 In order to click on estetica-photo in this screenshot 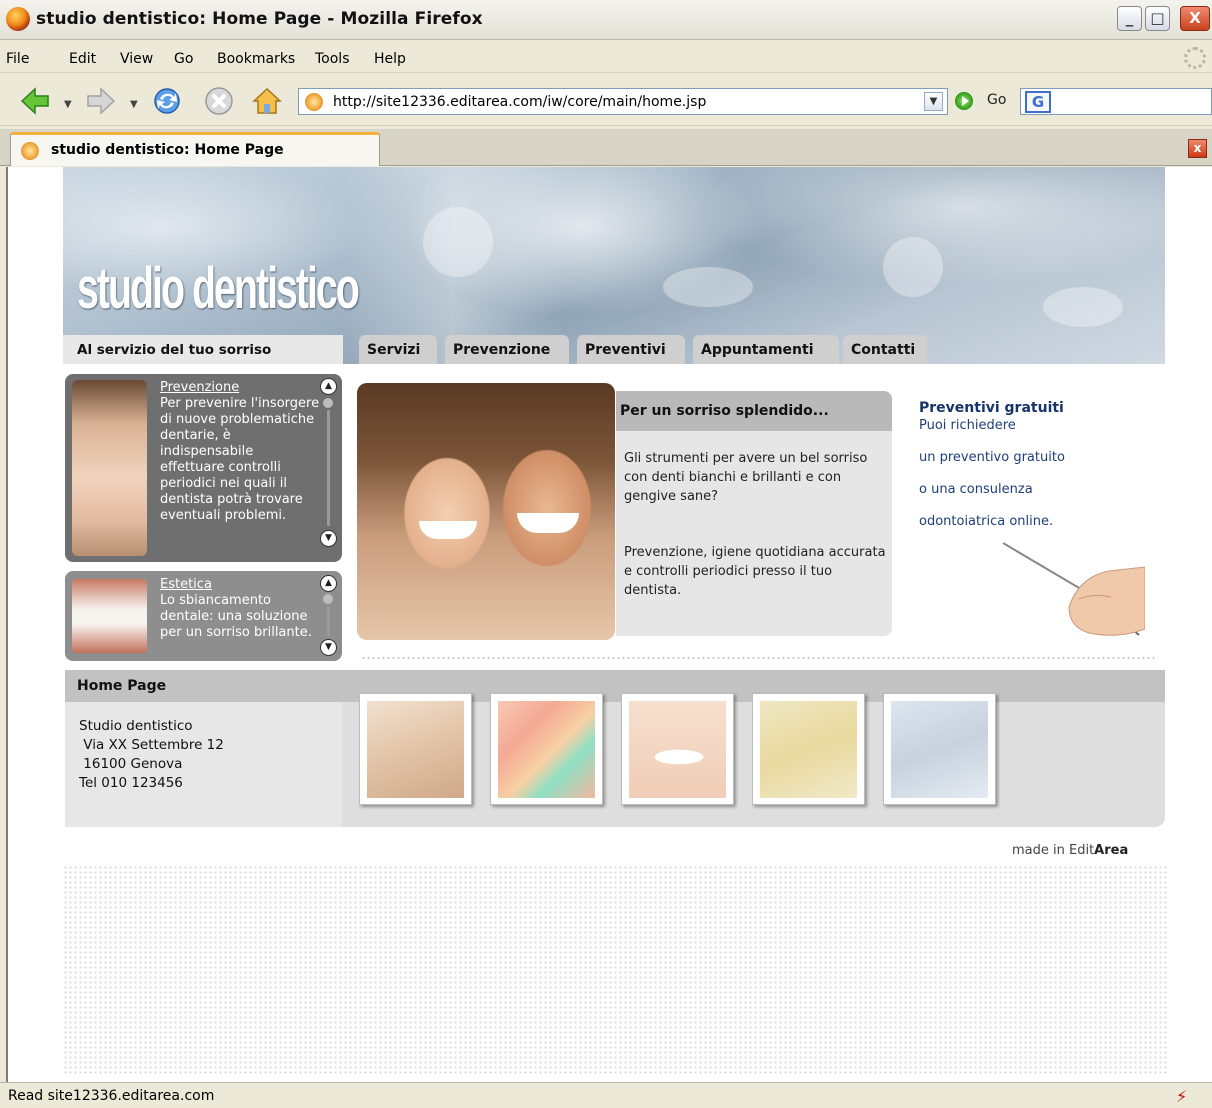, I will do `click(109, 616)`.